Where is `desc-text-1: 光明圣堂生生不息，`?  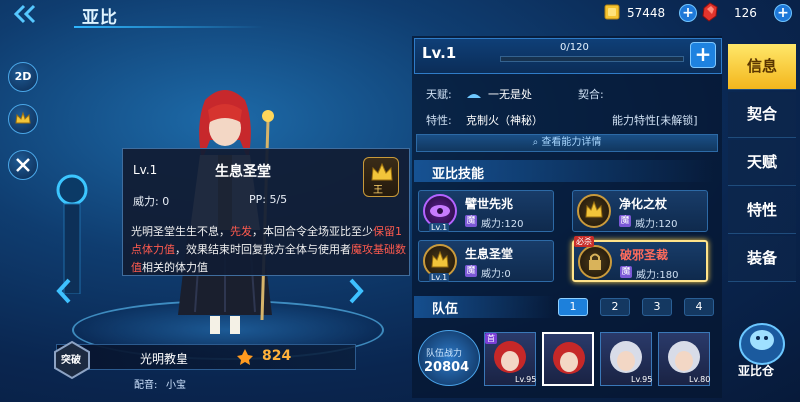
desc-text-1: 光明圣堂生生不息， is located at coordinates (180, 231).